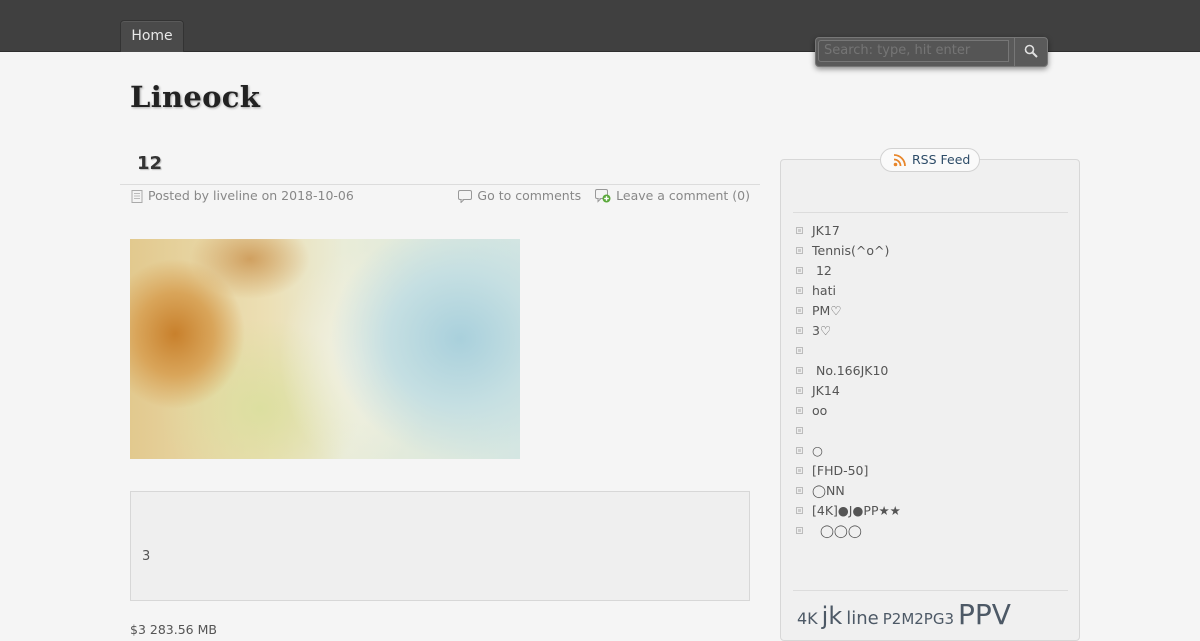  I want to click on recent-post-title: oo, so click(820, 410).